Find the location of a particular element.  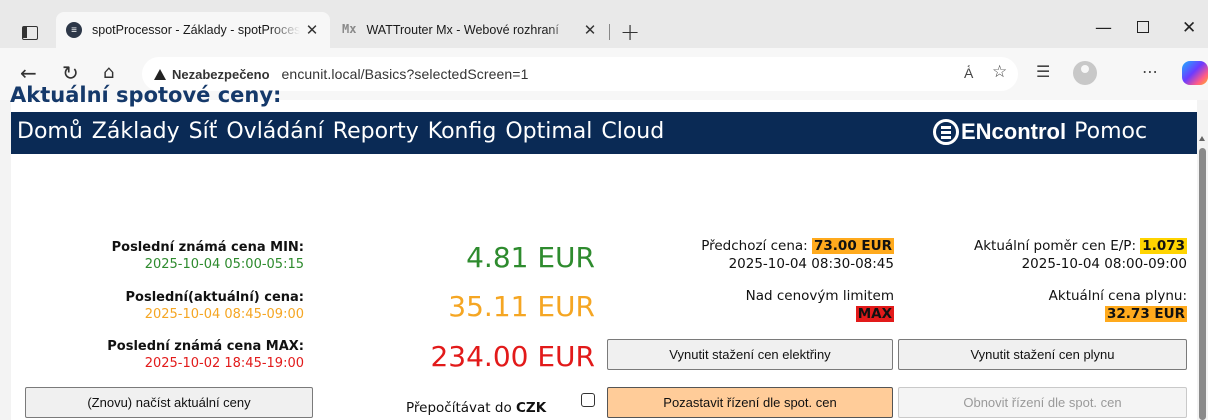

encontrol-favicon-icon: ≡ is located at coordinates (74, 30).